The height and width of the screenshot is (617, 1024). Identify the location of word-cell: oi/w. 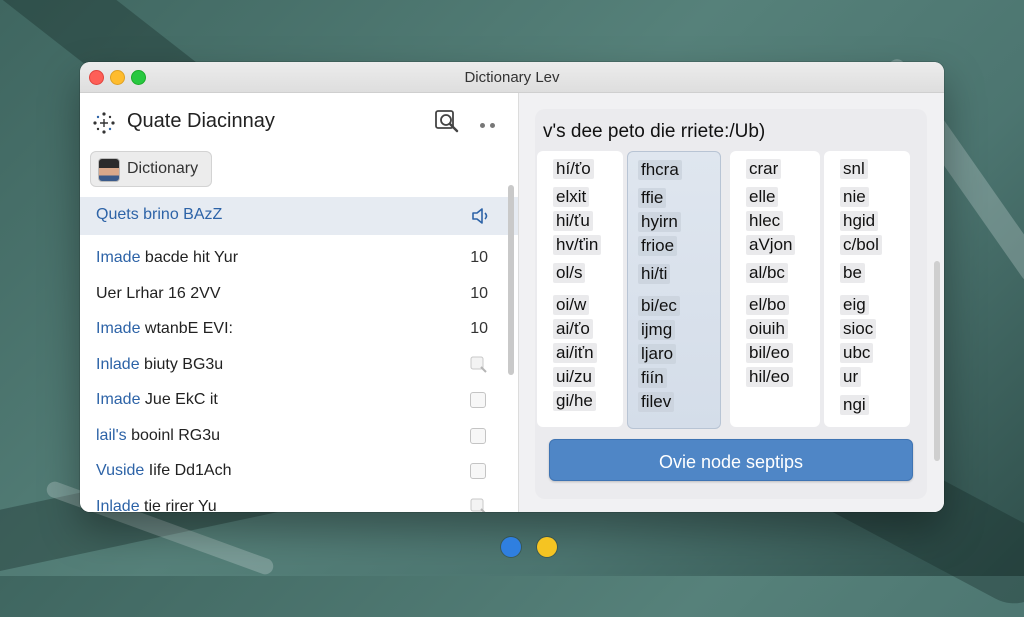
(571, 305).